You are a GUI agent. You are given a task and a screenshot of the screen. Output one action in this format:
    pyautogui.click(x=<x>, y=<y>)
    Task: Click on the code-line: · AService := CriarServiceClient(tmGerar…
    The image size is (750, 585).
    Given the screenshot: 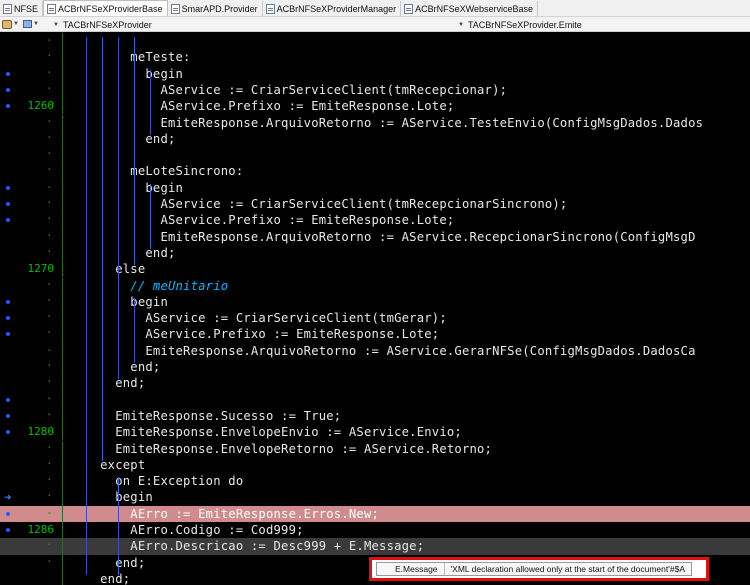 What is the action you would take?
    pyautogui.click(x=375, y=318)
    